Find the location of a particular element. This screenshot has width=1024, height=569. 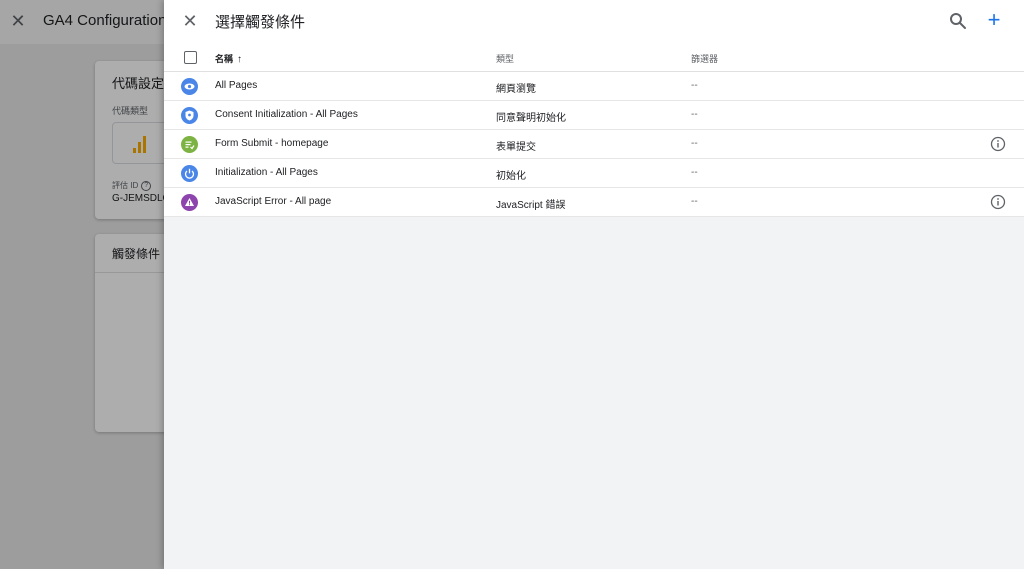

panel-title: 選擇觸發條件 is located at coordinates (260, 22).